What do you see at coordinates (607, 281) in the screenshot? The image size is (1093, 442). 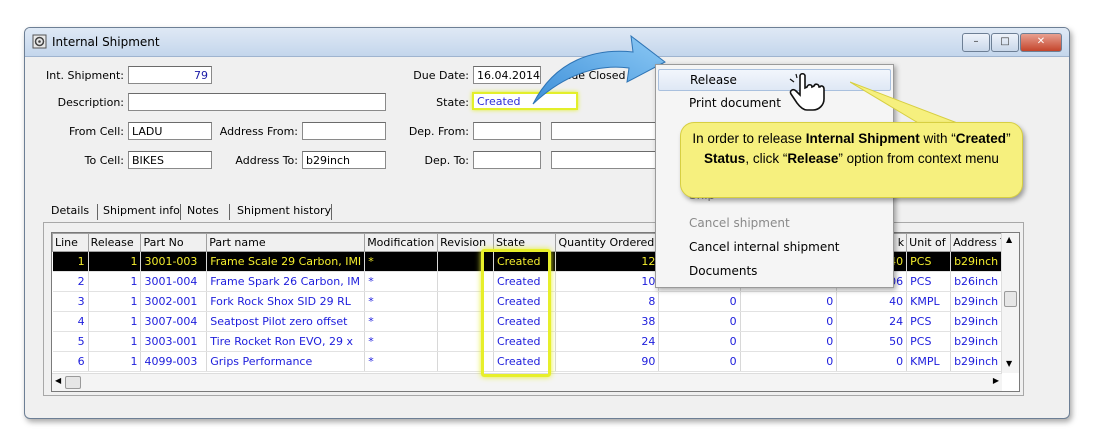 I see `cell-qty: 10` at bounding box center [607, 281].